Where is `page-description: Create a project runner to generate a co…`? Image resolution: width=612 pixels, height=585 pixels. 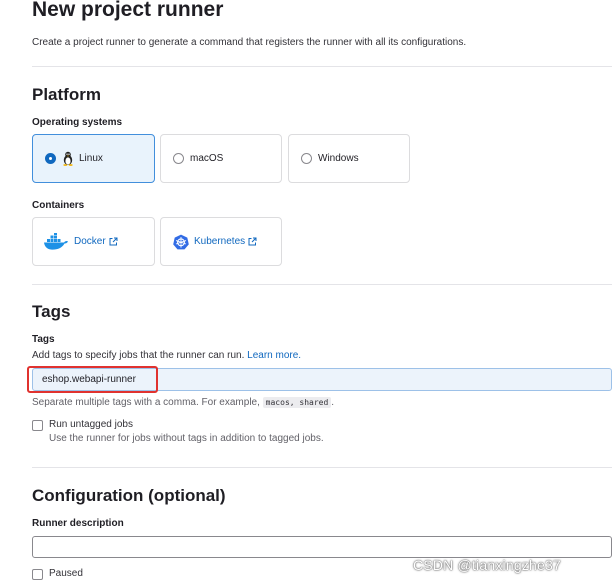 page-description: Create a project runner to generate a co… is located at coordinates (249, 42).